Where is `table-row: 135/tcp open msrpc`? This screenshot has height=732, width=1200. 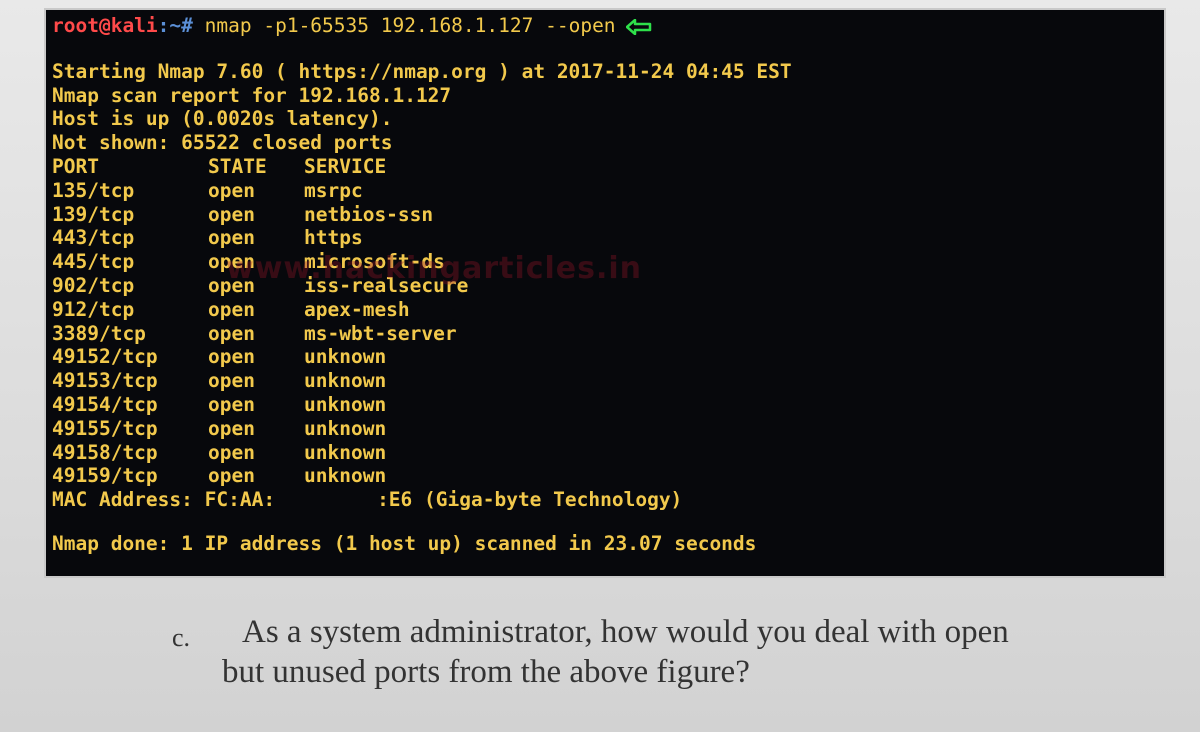
table-row: 135/tcp open msrpc is located at coordinates (608, 191).